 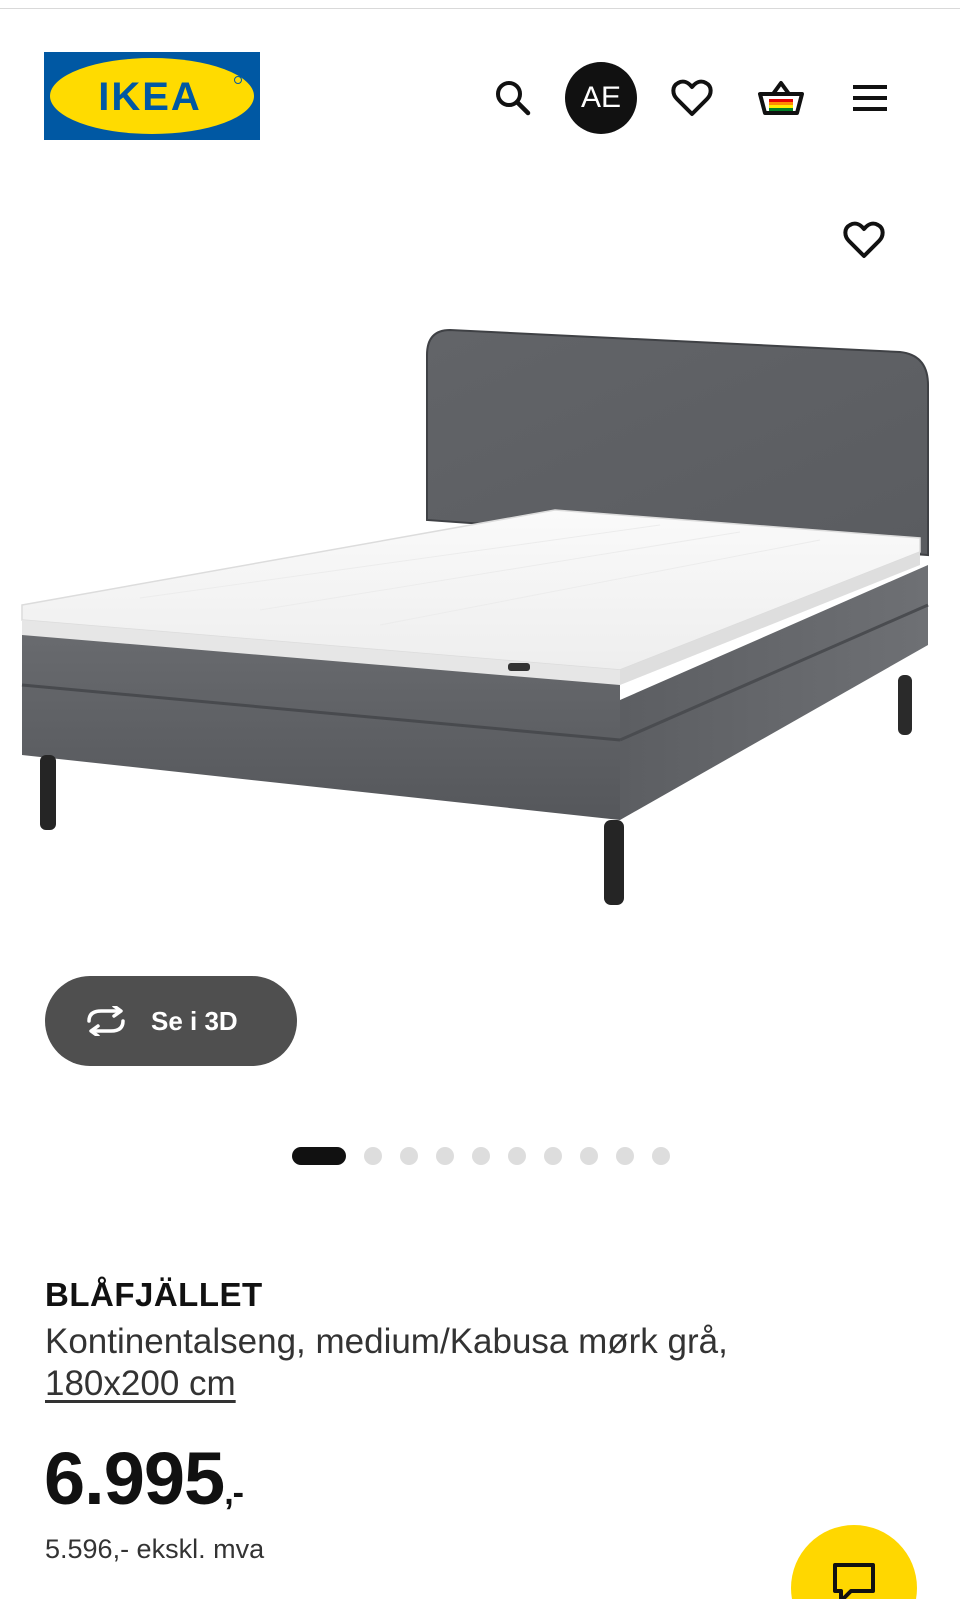 I want to click on search-button, so click(x=513, y=98).